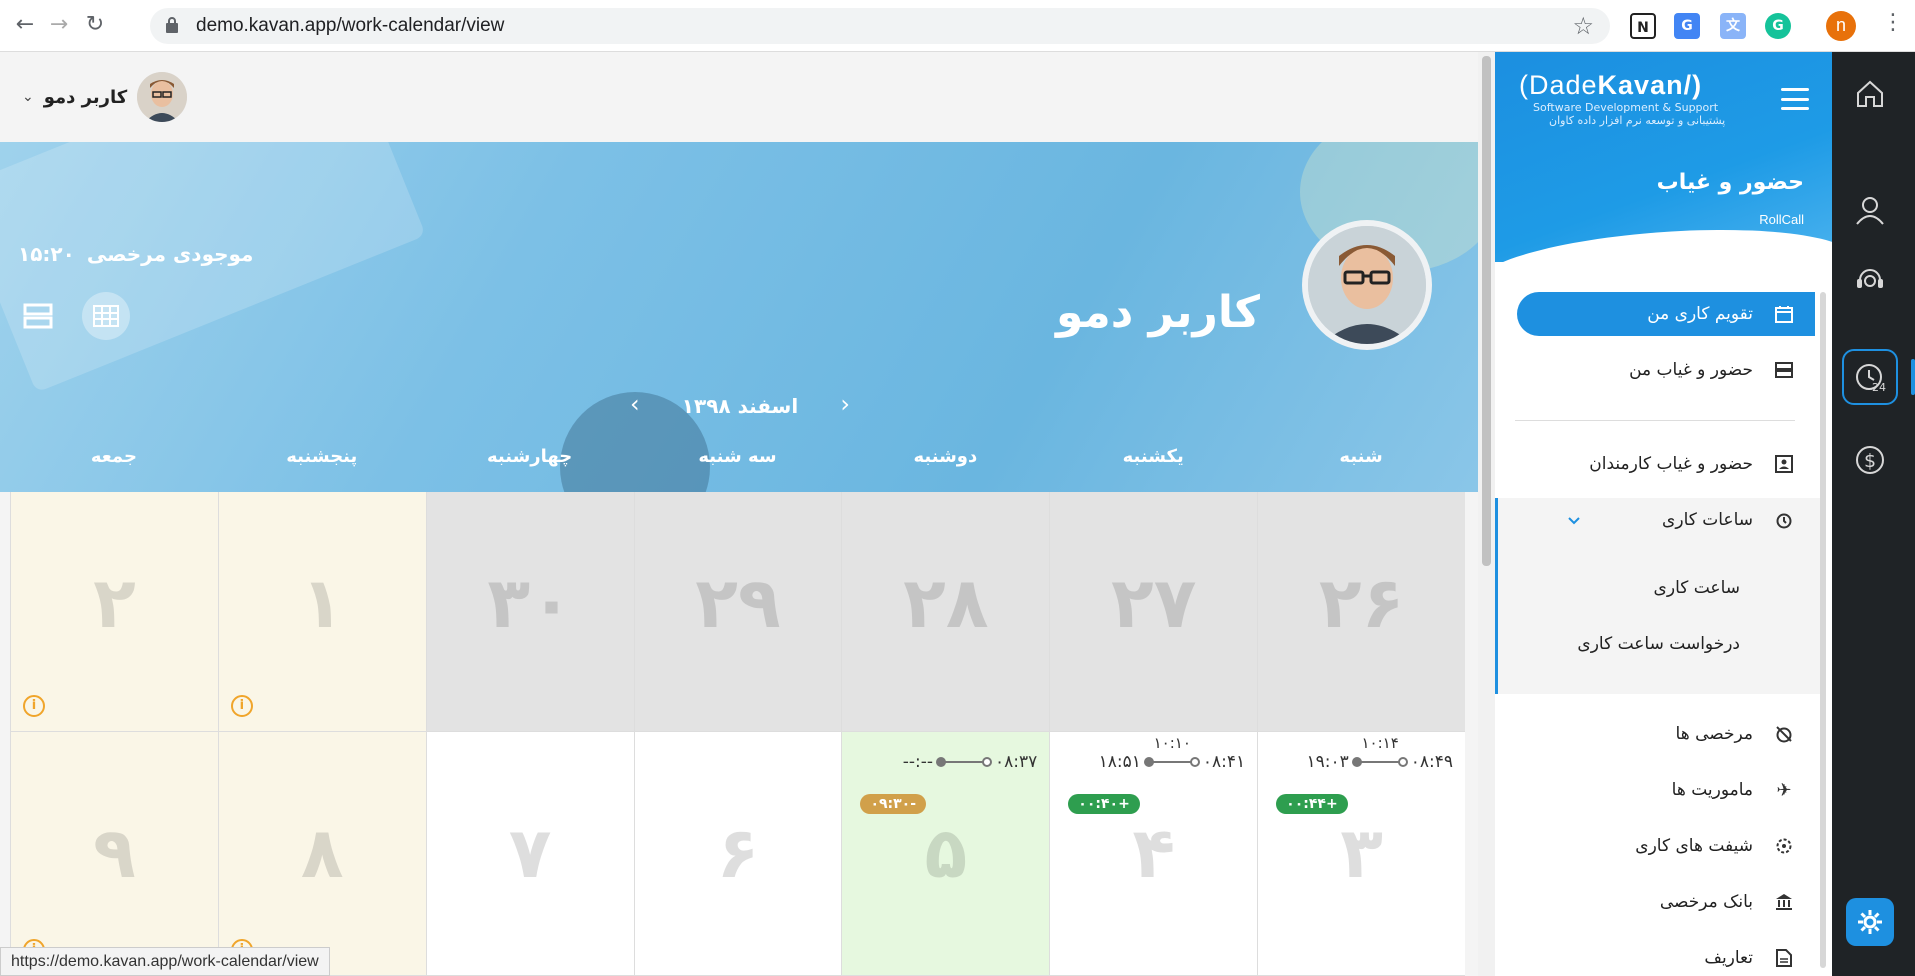  I want to click on hamburger-menu-icon, so click(1795, 99).